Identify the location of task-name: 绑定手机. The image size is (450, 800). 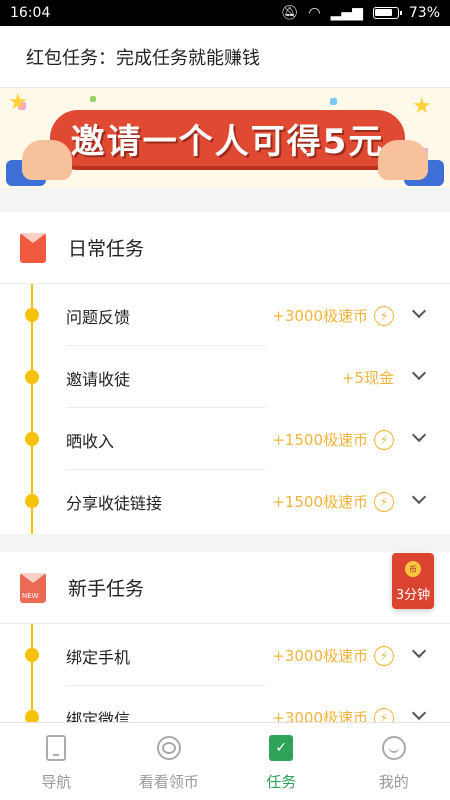
(98, 657).